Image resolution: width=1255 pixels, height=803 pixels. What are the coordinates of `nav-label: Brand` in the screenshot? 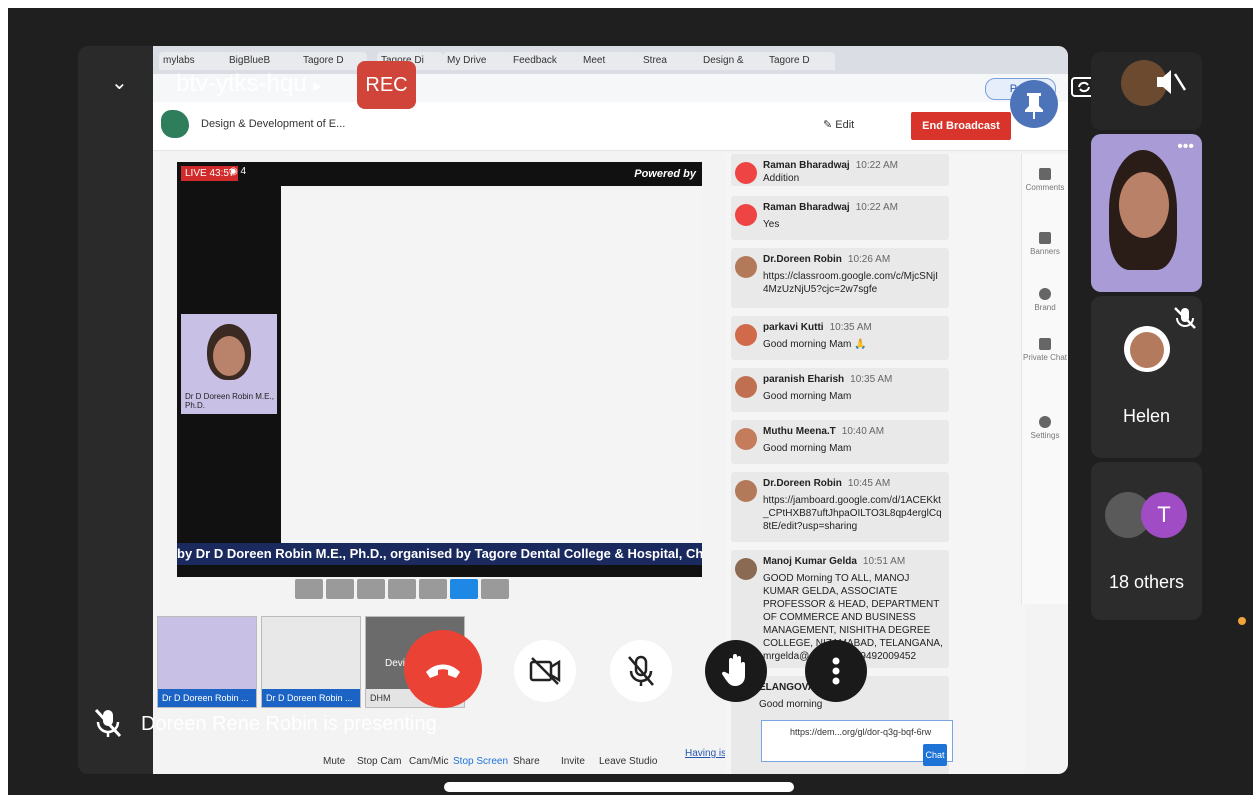 It's located at (1045, 307).